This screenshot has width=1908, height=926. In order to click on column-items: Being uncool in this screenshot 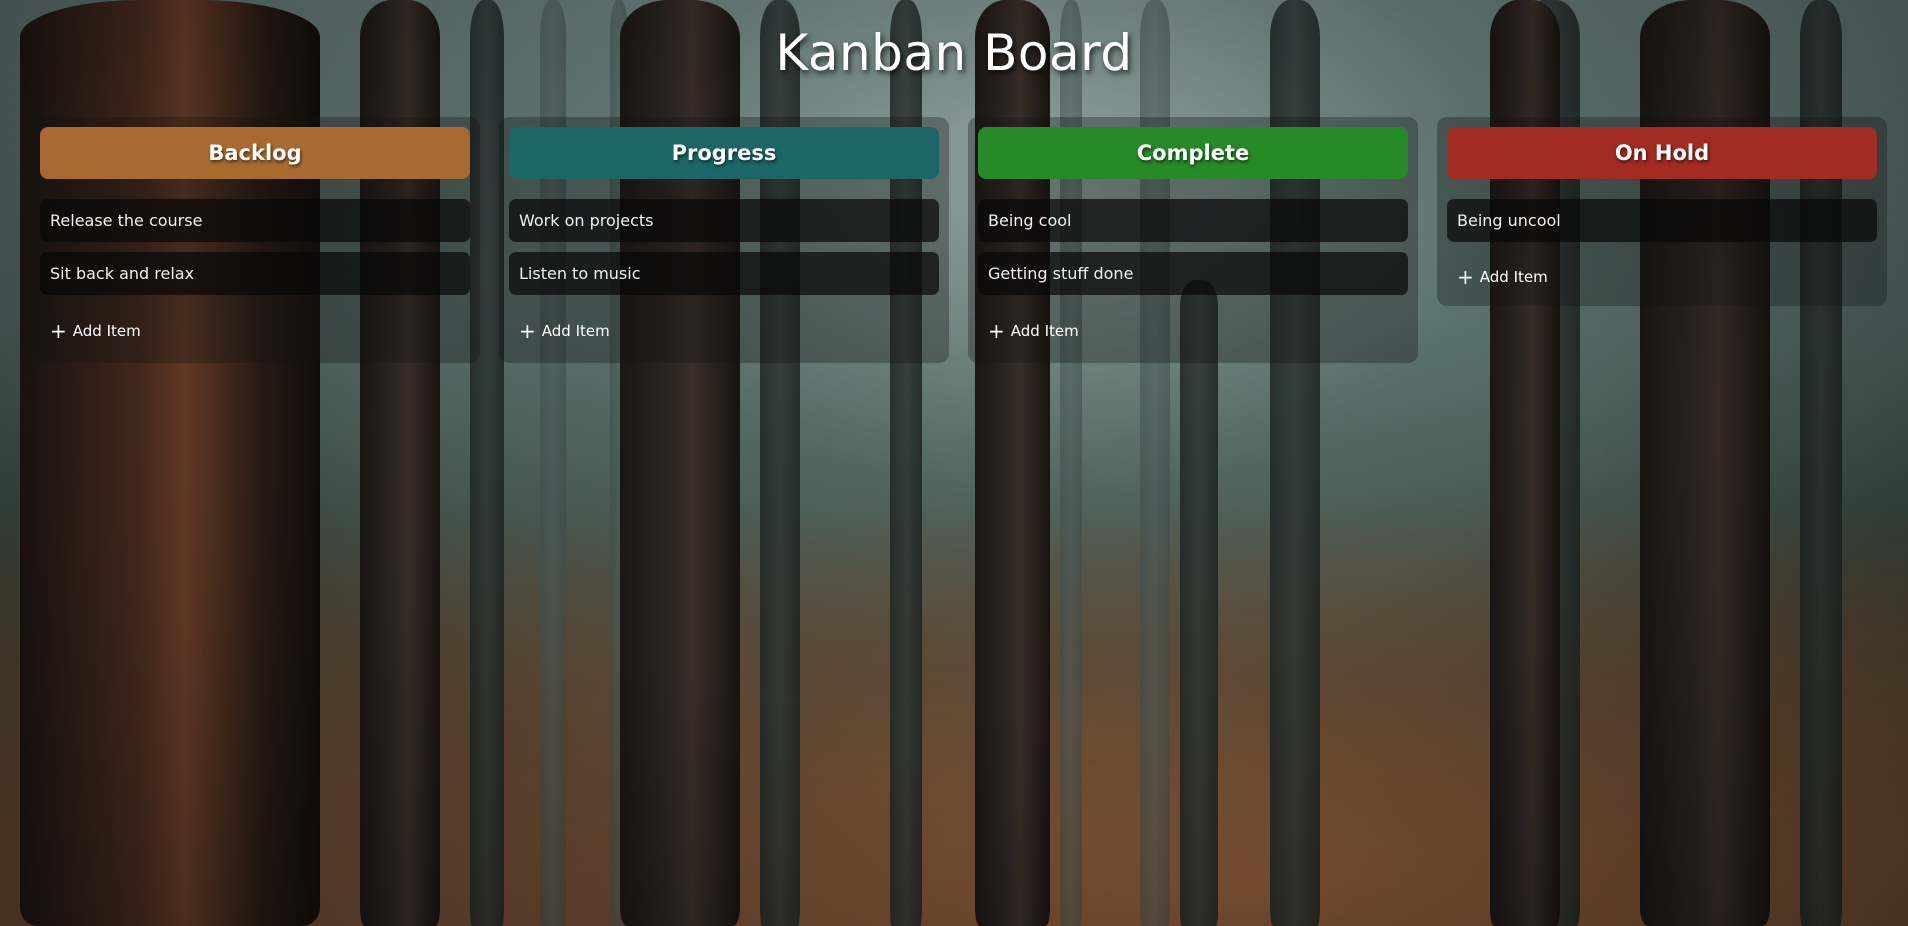, I will do `click(1662, 220)`.